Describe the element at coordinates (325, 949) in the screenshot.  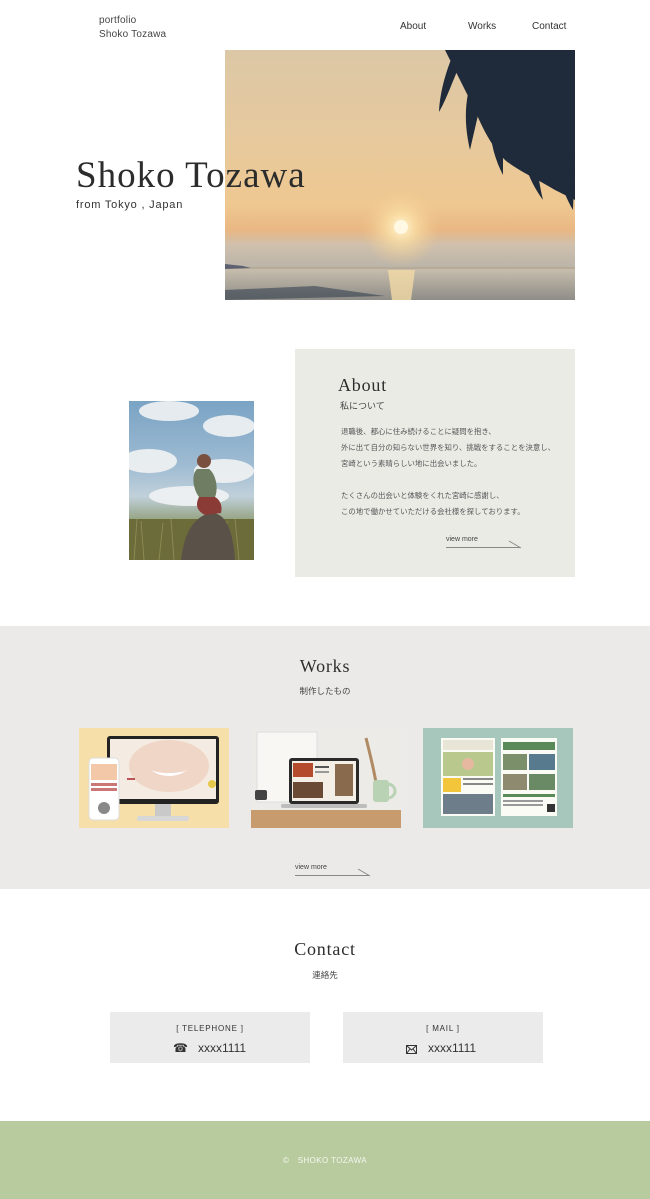
I see `contact-title: Contact` at that location.